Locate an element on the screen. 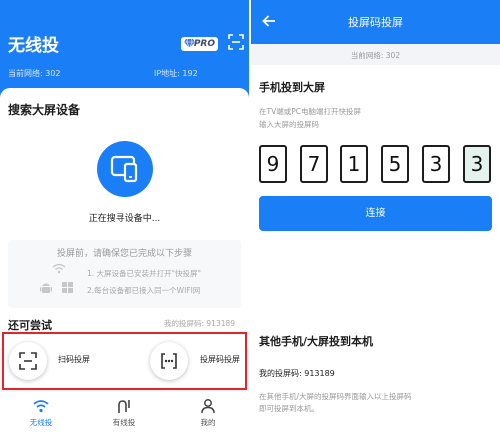 The width and height of the screenshot is (500, 432). code-icon is located at coordinates (169, 361).